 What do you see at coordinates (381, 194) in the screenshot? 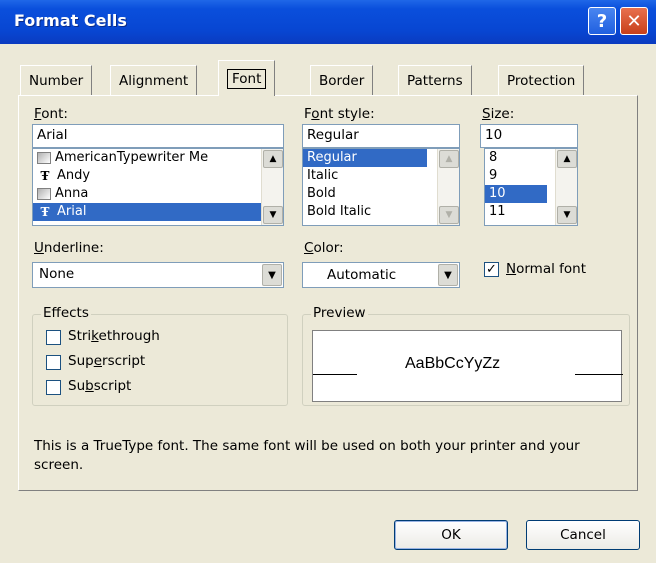
I see `font-style-item-bold: Bold` at bounding box center [381, 194].